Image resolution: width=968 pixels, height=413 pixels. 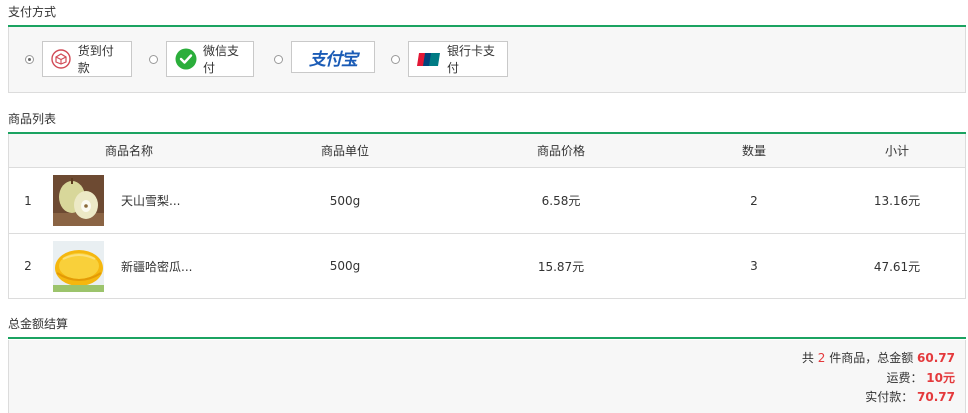 What do you see at coordinates (561, 201) in the screenshot?
I see `product-price: 6.58元` at bounding box center [561, 201].